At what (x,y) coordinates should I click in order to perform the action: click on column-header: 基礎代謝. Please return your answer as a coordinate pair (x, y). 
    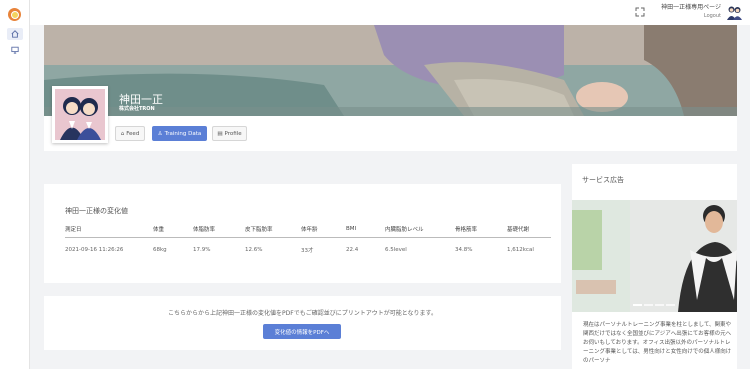
    Looking at the image, I should click on (518, 230).